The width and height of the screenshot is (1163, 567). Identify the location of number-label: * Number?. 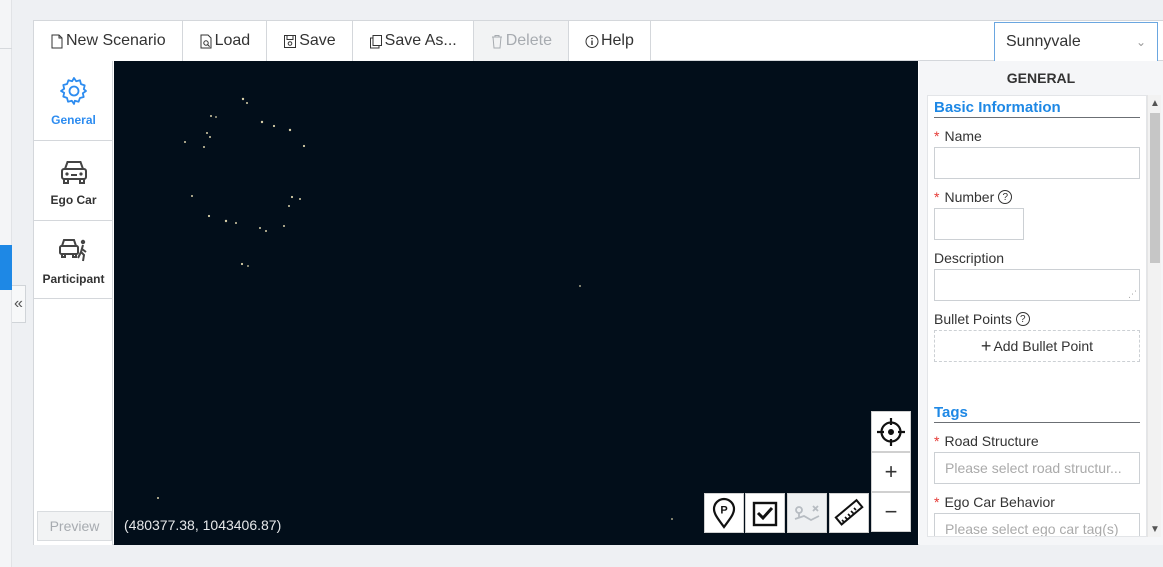
(1037, 197).